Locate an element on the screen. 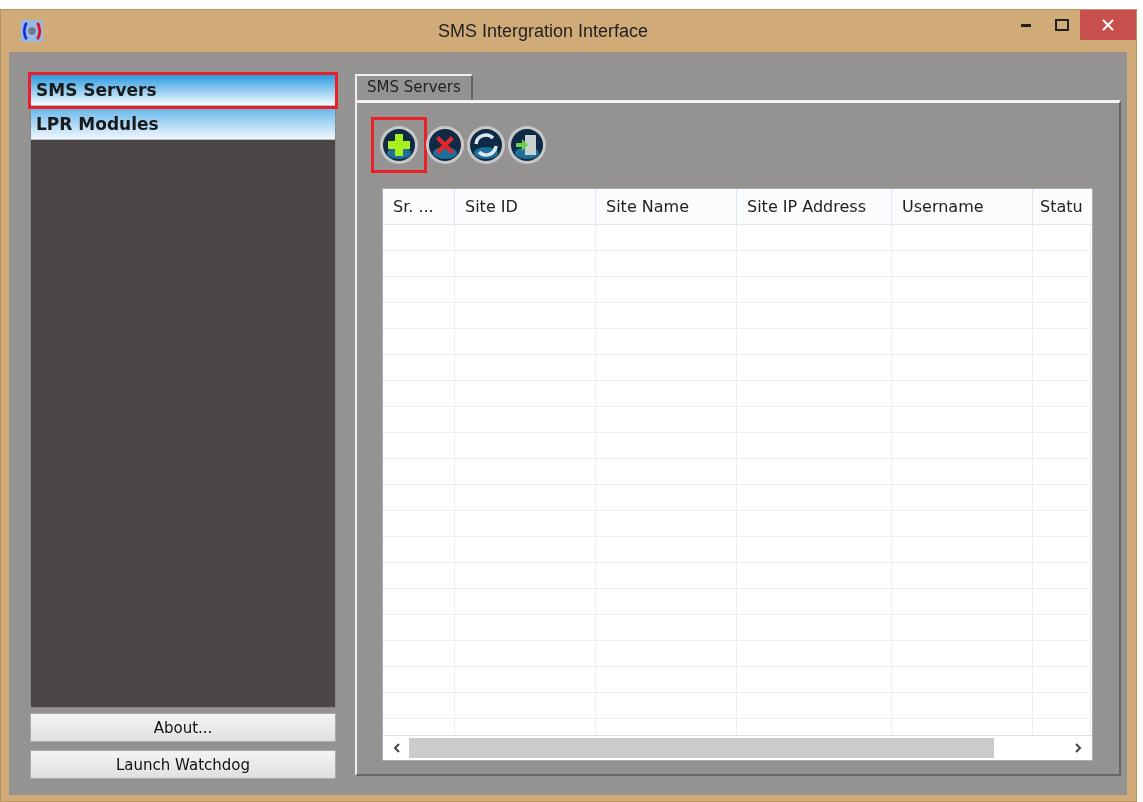 The height and width of the screenshot is (802, 1143). tab: SMS Servers is located at coordinates (414, 87).